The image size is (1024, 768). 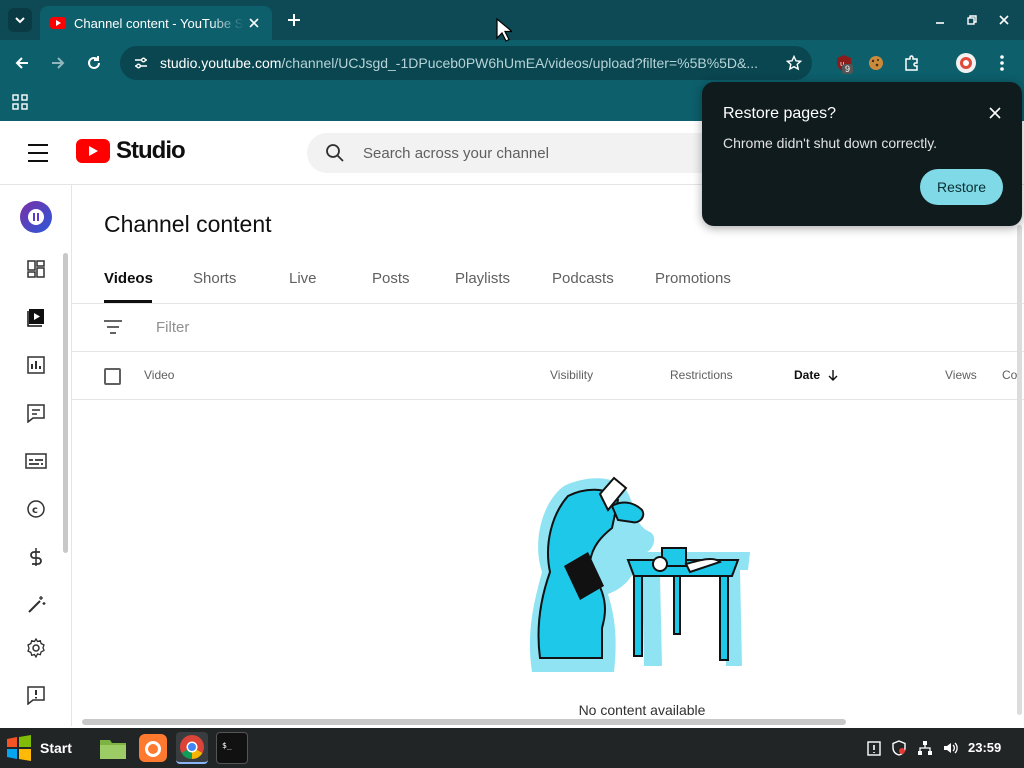 What do you see at coordinates (335, 153) in the screenshot?
I see `search-icon` at bounding box center [335, 153].